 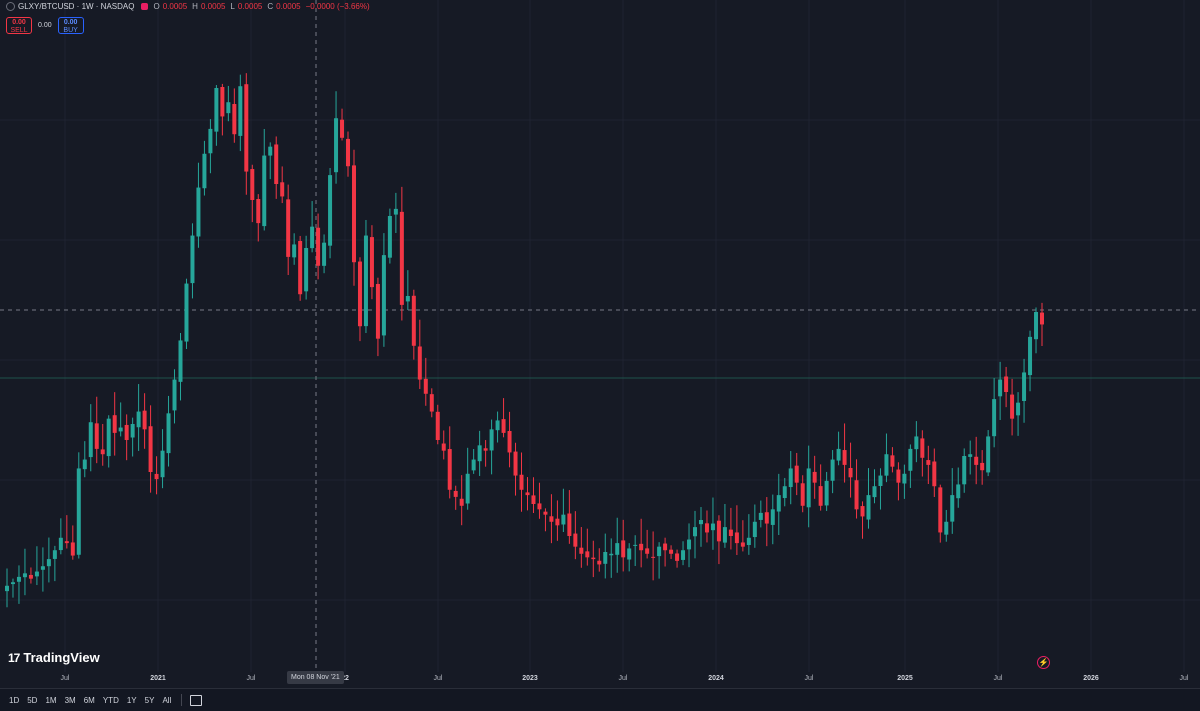 What do you see at coordinates (213, 6) in the screenshot?
I see `high-value: 0.0005` at bounding box center [213, 6].